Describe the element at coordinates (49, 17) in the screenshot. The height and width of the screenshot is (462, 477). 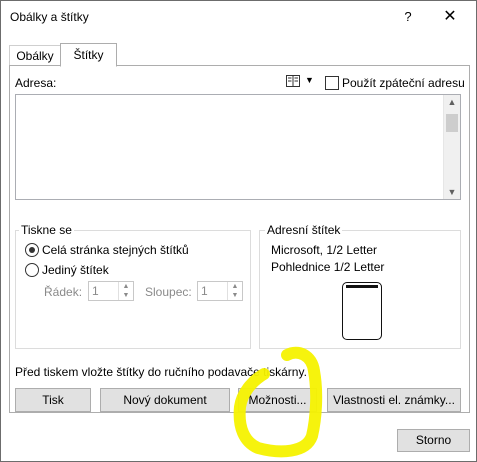
I see `window-title: Obálky a štítky` at that location.